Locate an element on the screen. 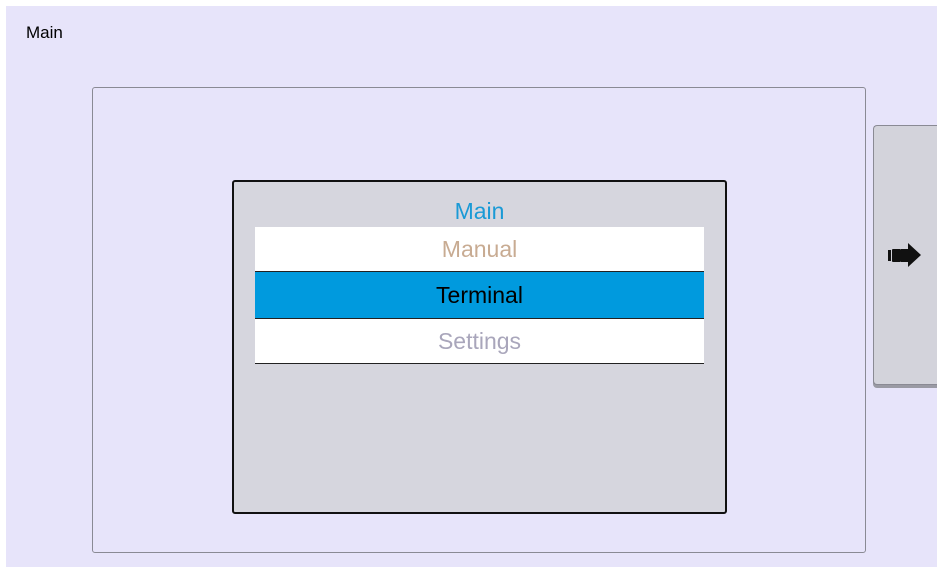 The image size is (937, 567). next-button is located at coordinates (905, 255).